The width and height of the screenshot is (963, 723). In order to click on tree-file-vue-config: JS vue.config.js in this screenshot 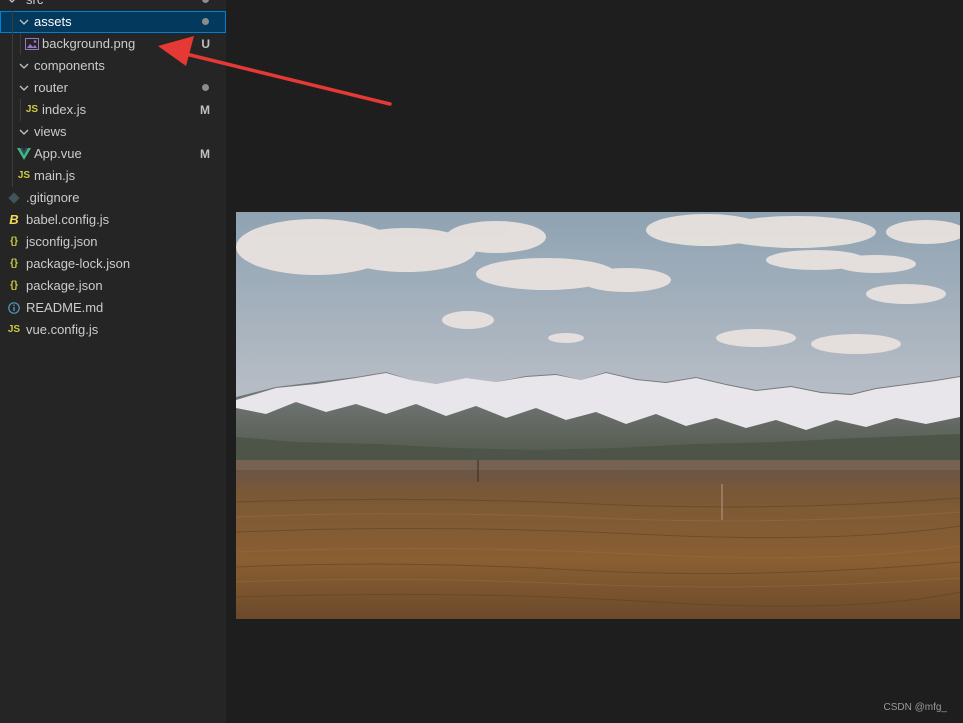, I will do `click(113, 330)`.